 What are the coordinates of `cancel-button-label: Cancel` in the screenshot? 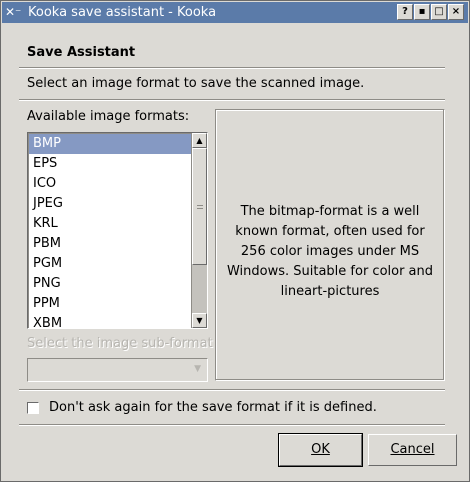 It's located at (412, 449).